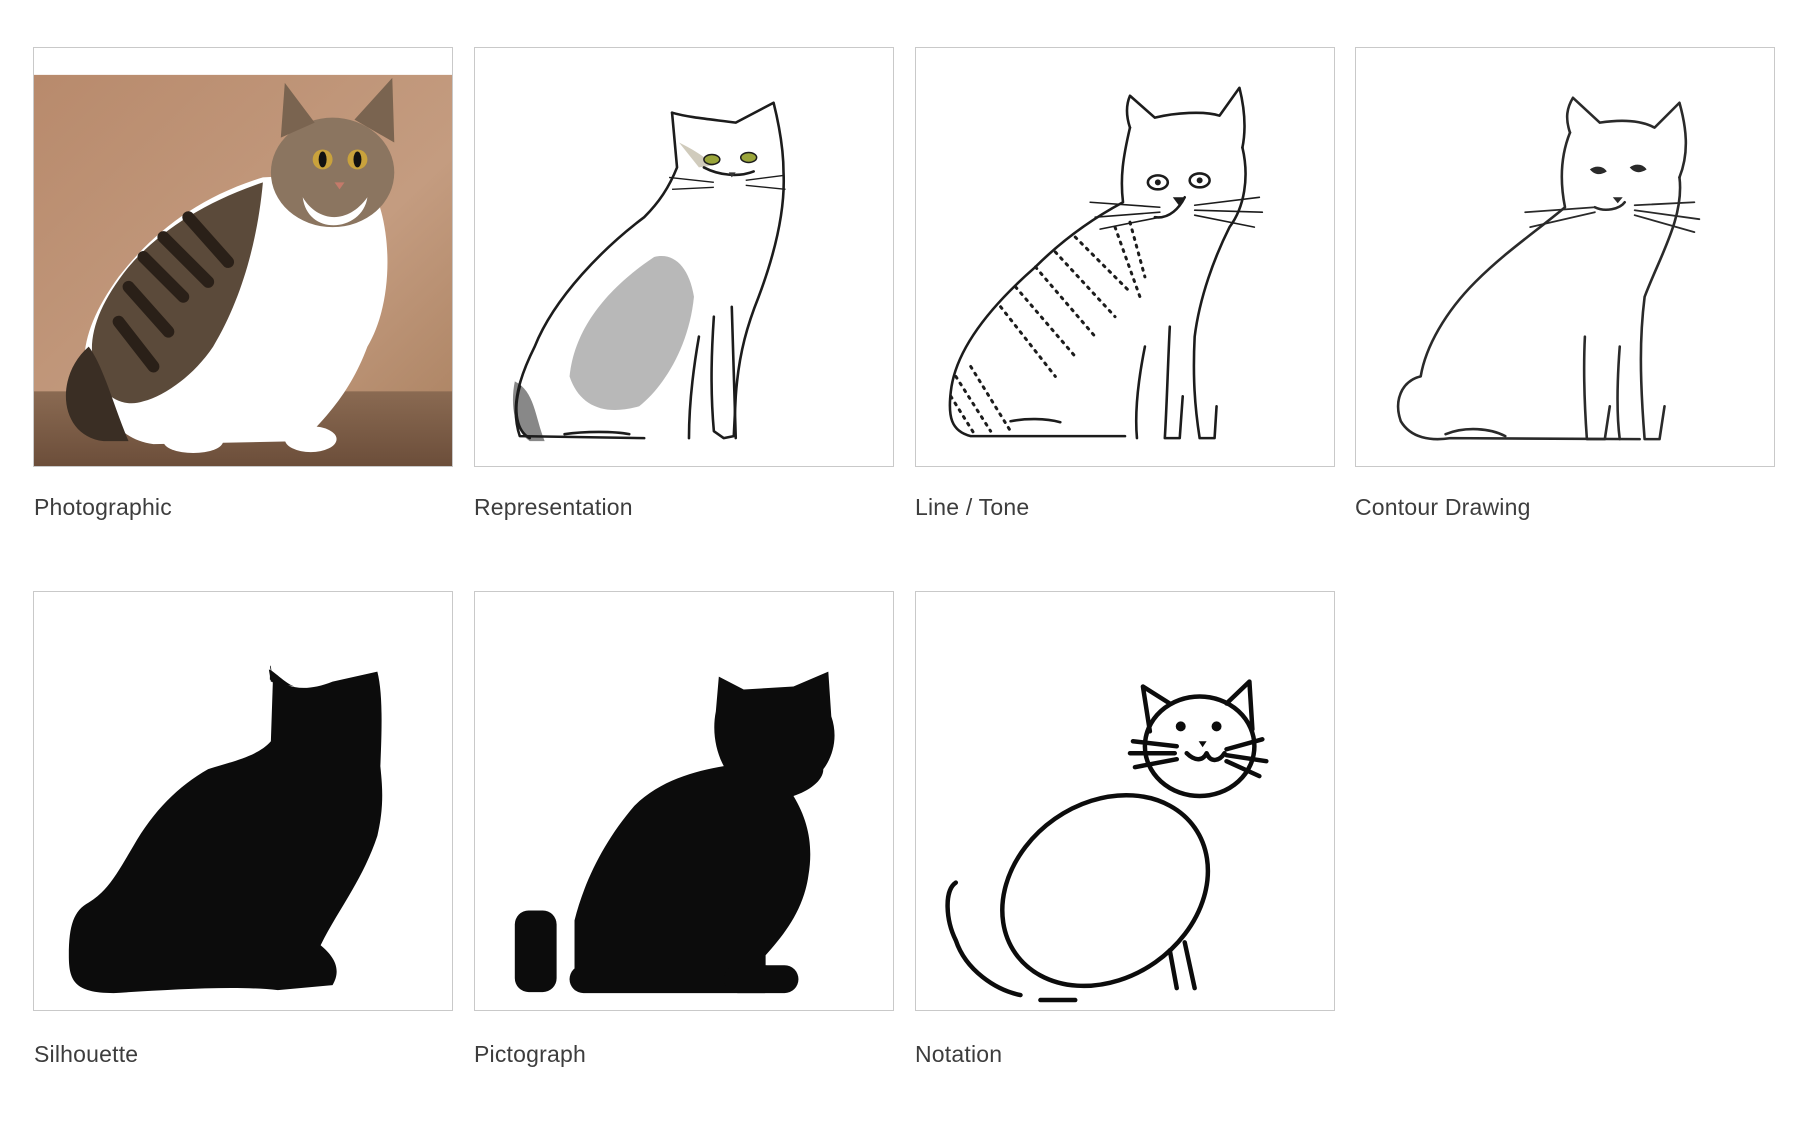 The height and width of the screenshot is (1122, 1810). I want to click on line-tone-image, so click(1125, 257).